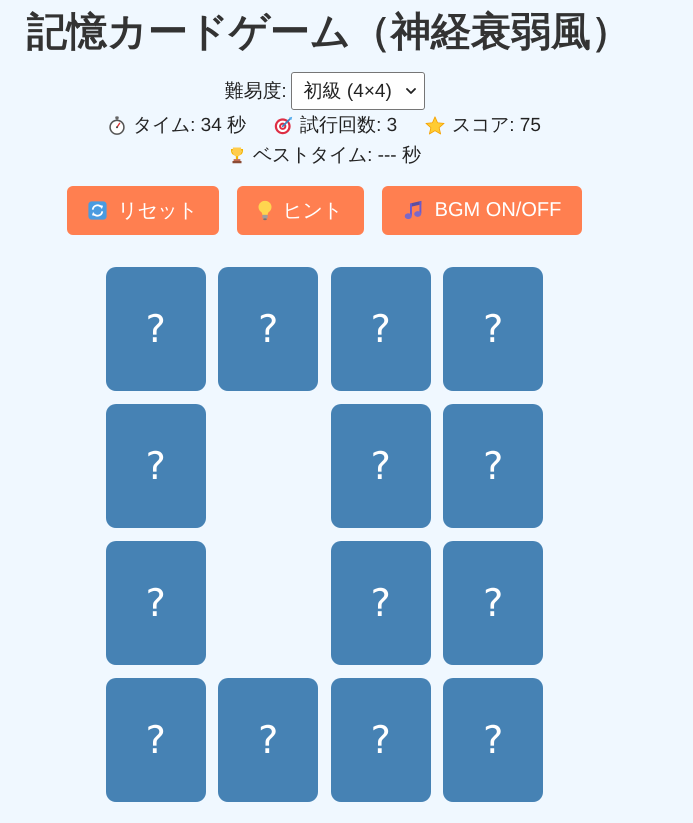 The width and height of the screenshot is (693, 823). What do you see at coordinates (411, 91) in the screenshot?
I see `chevron-down-icon` at bounding box center [411, 91].